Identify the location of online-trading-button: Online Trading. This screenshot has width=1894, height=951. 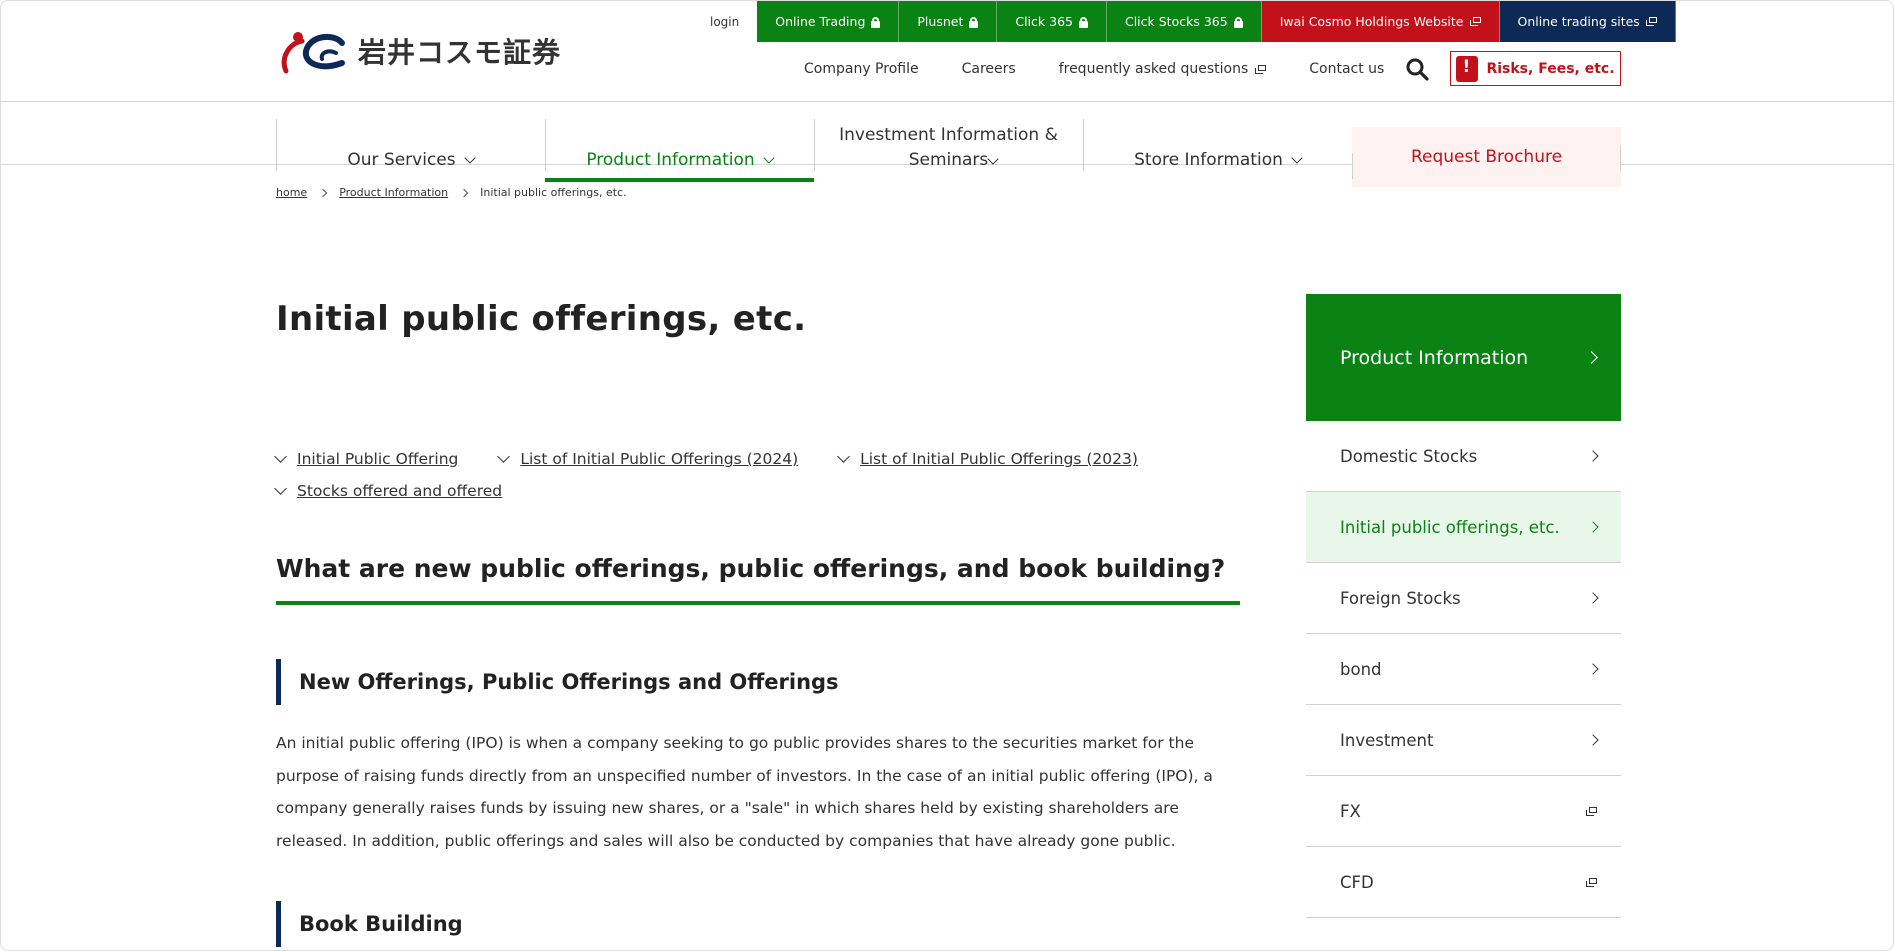
(828, 21).